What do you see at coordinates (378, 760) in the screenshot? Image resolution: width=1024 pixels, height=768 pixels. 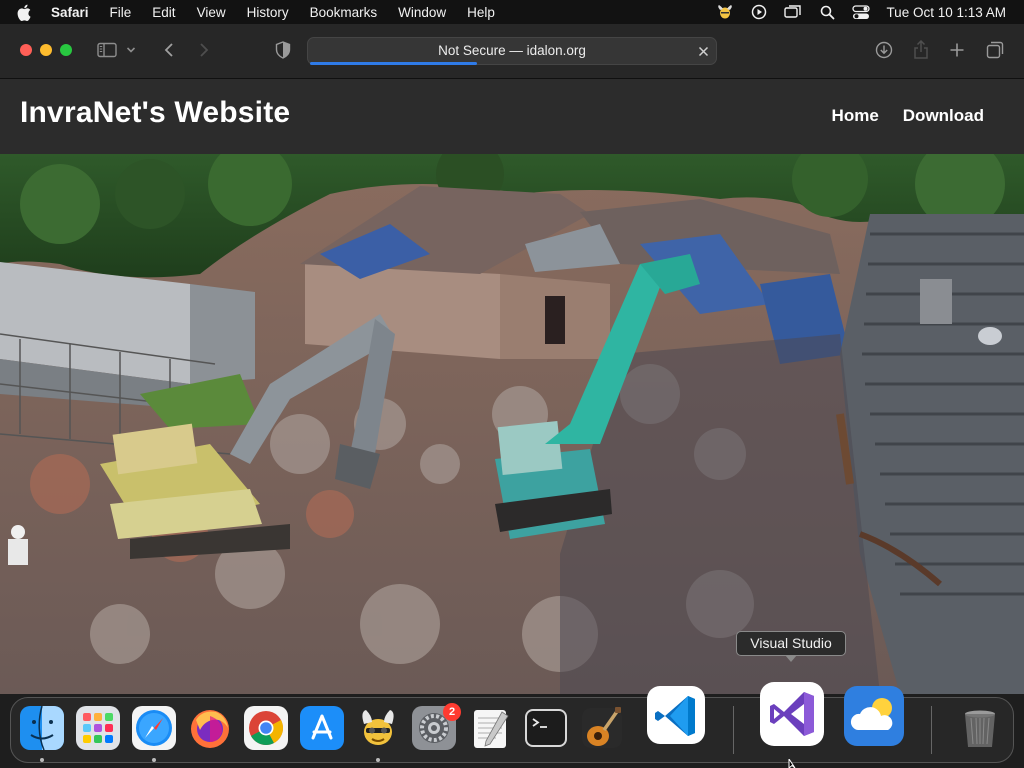 I see `cyberduck-running-dot` at bounding box center [378, 760].